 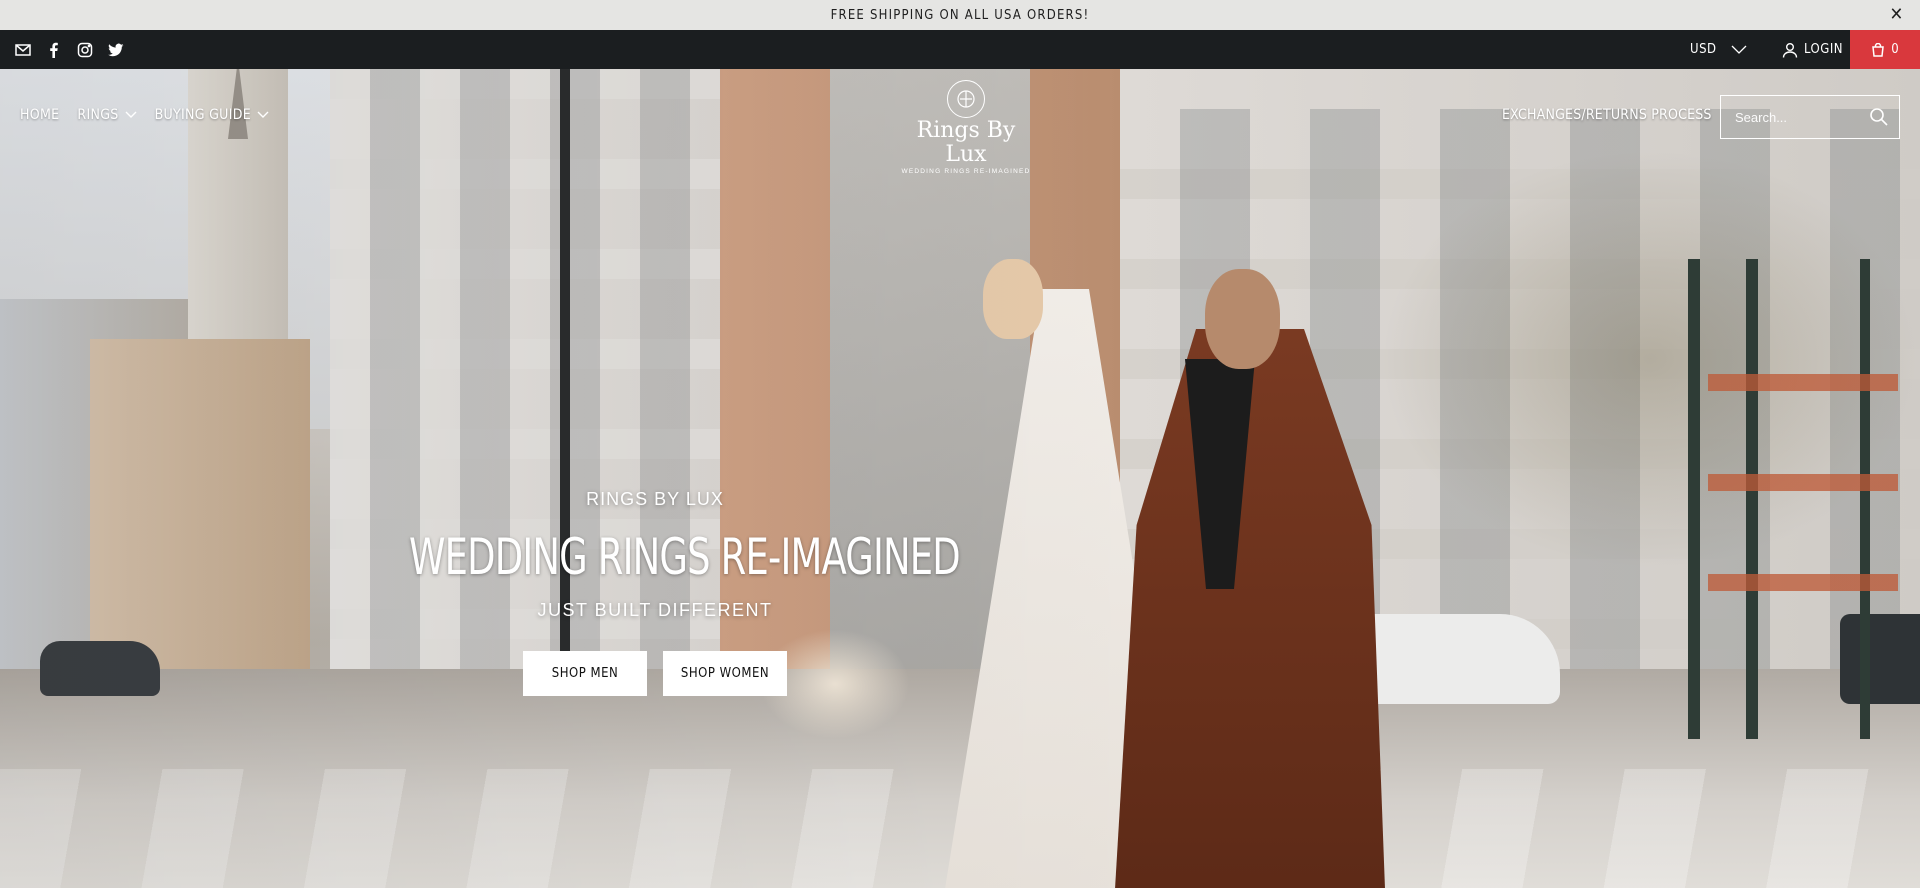 I want to click on announcement-text: FREE SHIPPING ON ALL USA ORDERS!, so click(x=960, y=15).